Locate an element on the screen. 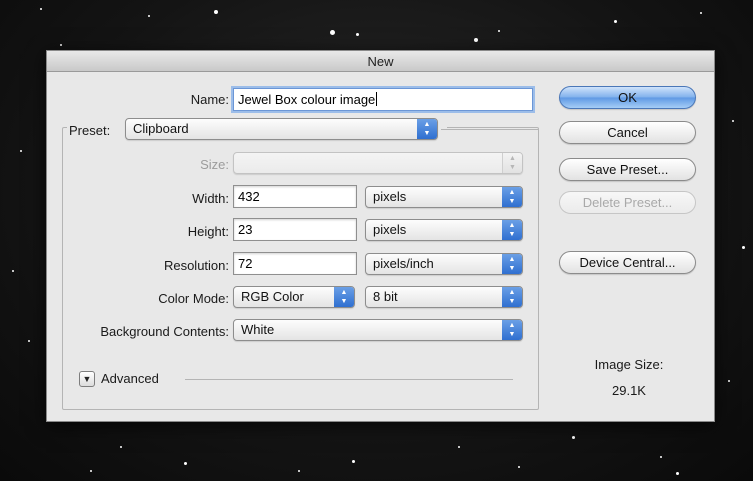  advanced-divider is located at coordinates (349, 379).